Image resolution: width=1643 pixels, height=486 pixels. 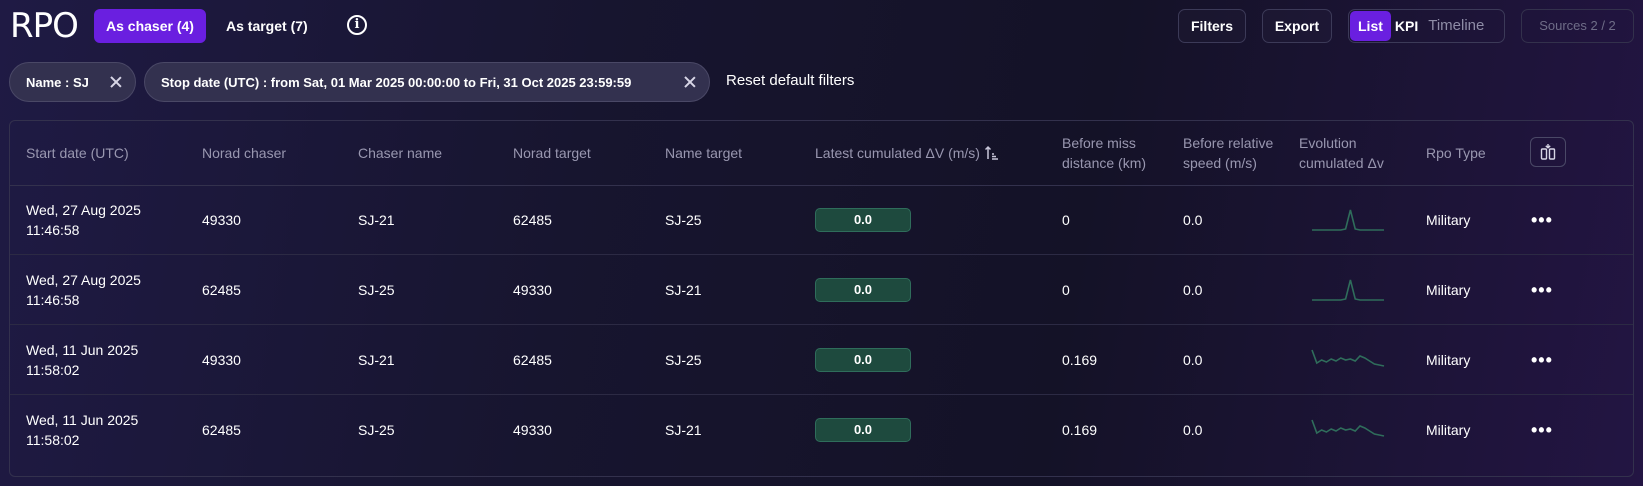 What do you see at coordinates (790, 80) in the screenshot?
I see `reset-filters-link: Reset default filters` at bounding box center [790, 80].